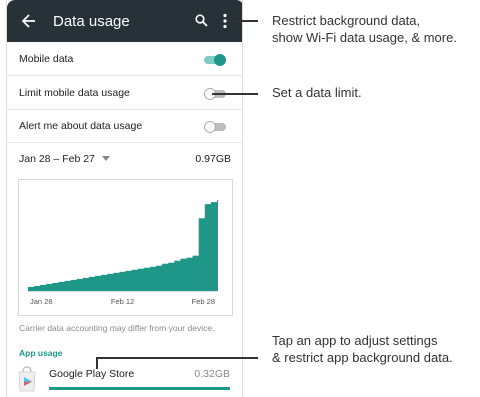 The width and height of the screenshot is (480, 397). What do you see at coordinates (74, 93) in the screenshot?
I see `limit-usage-label: Limit mobile data usage` at bounding box center [74, 93].